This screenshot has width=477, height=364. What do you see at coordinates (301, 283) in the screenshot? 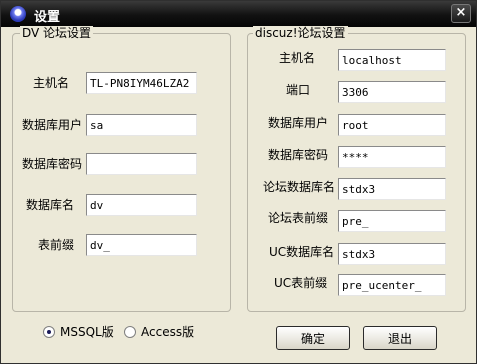
I see `uc-table-prefix-label: UC表前缀` at bounding box center [301, 283].